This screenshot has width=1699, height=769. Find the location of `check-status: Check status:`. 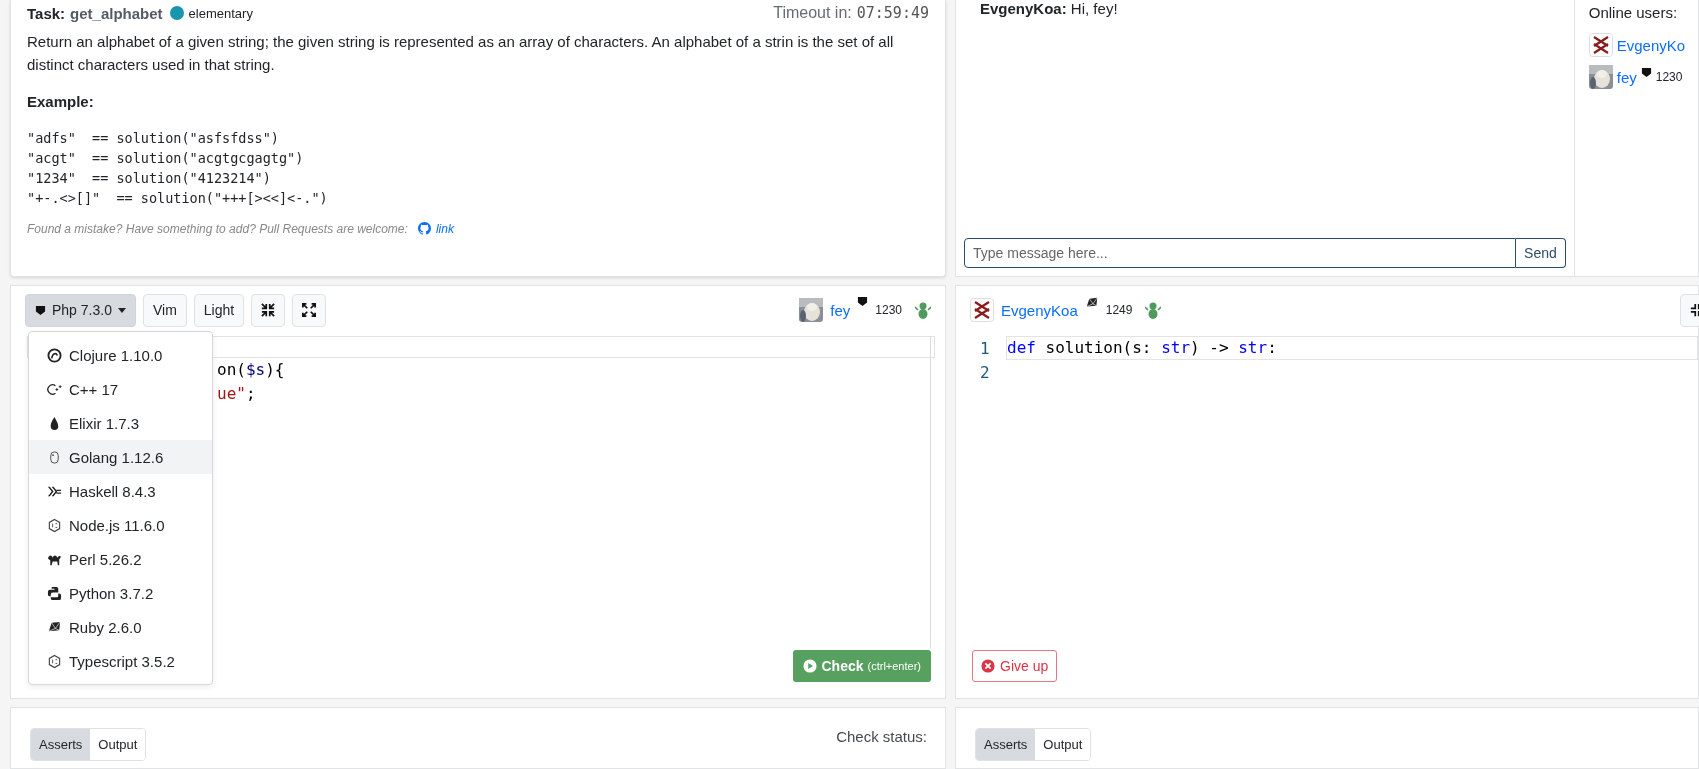

check-status: Check status: is located at coordinates (881, 736).